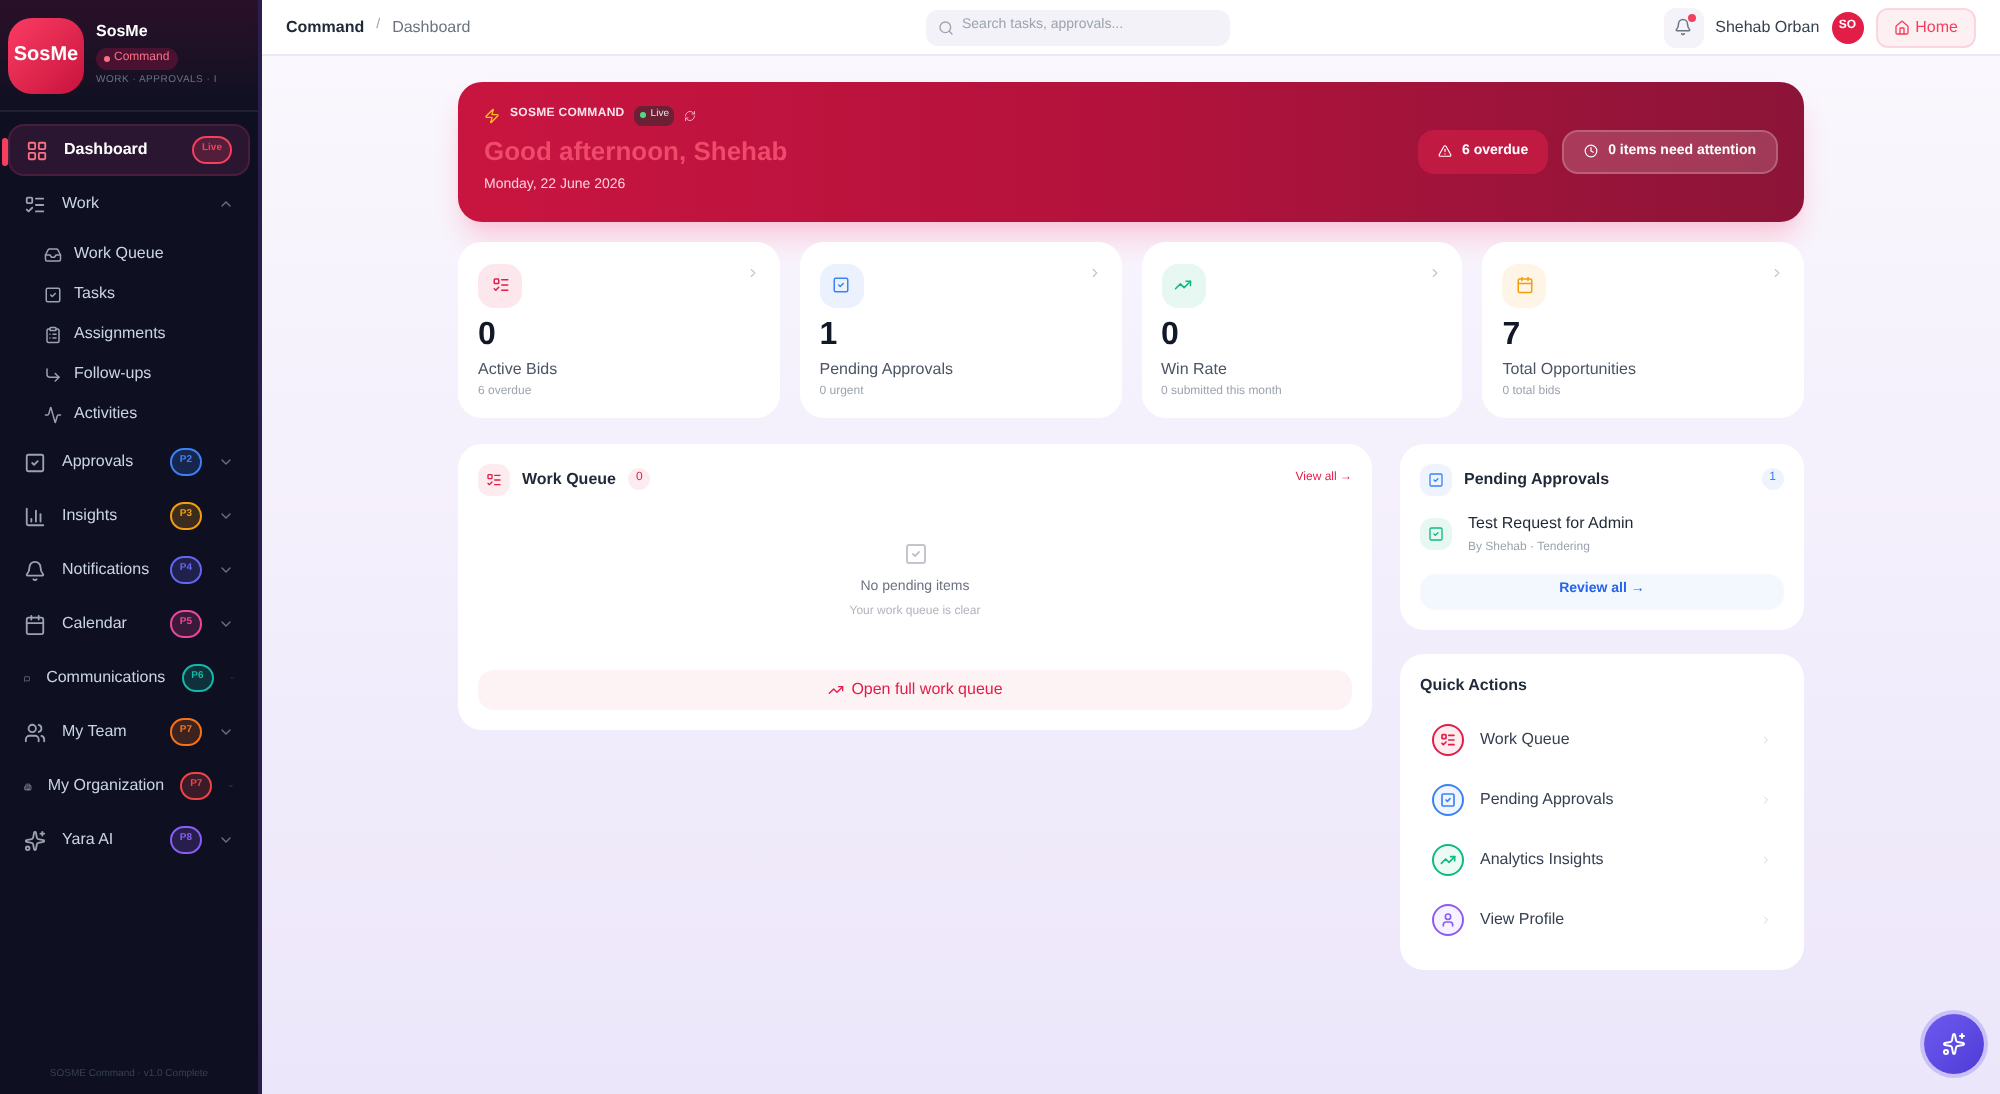  Describe the element at coordinates (35, 624) in the screenshot. I see `calendar-icon` at that location.